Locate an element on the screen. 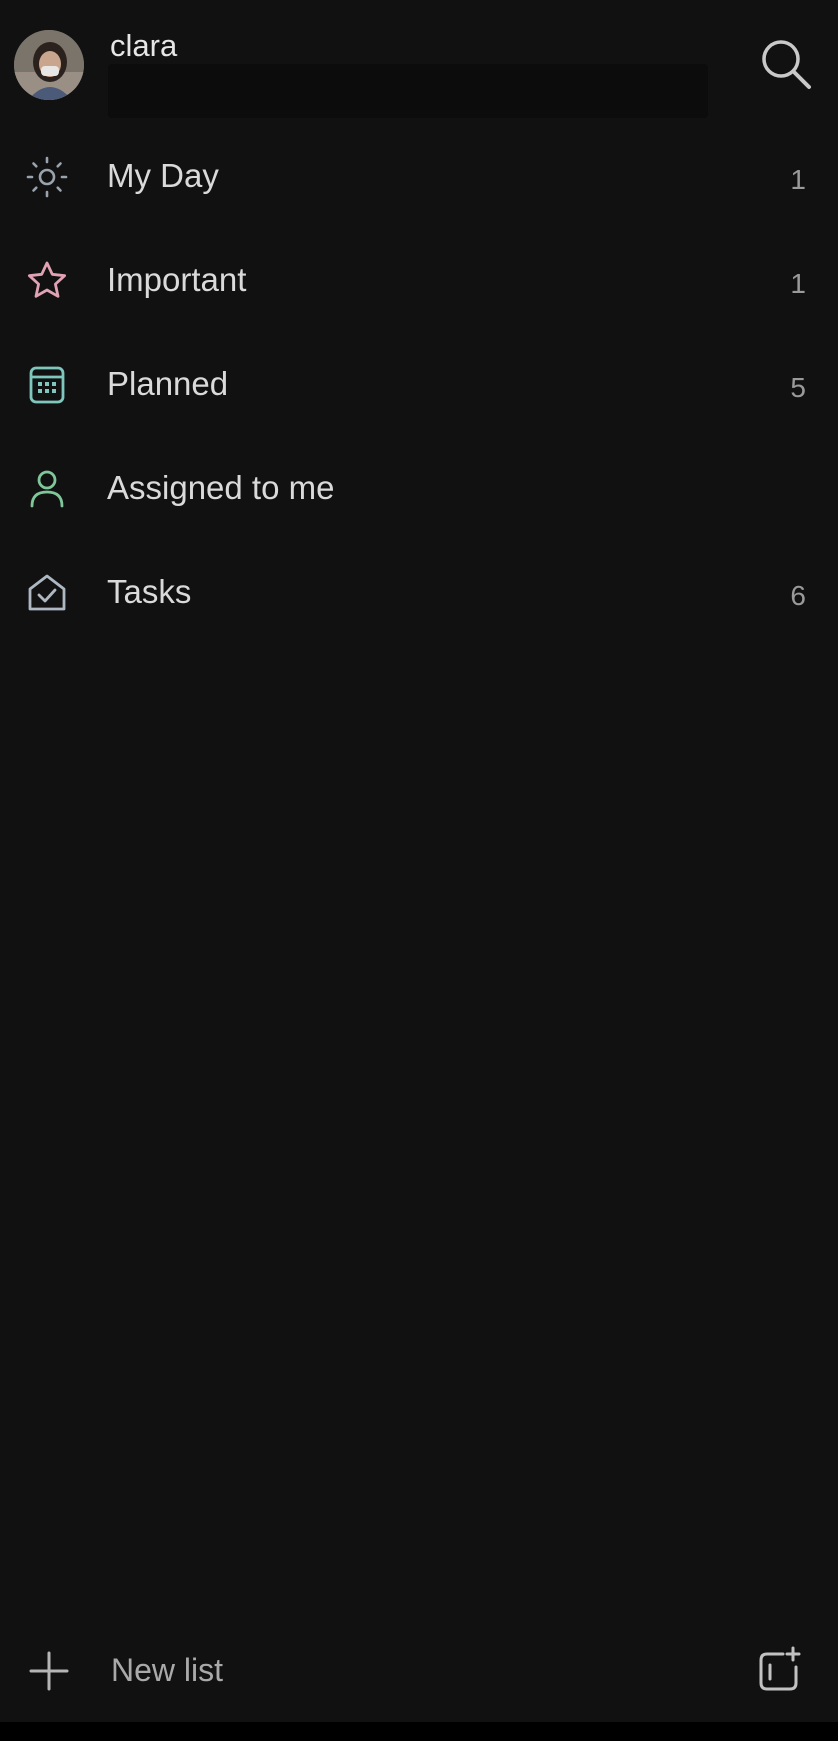 This screenshot has width=838, height=1741. nav-item-count: 5 is located at coordinates (798, 387).